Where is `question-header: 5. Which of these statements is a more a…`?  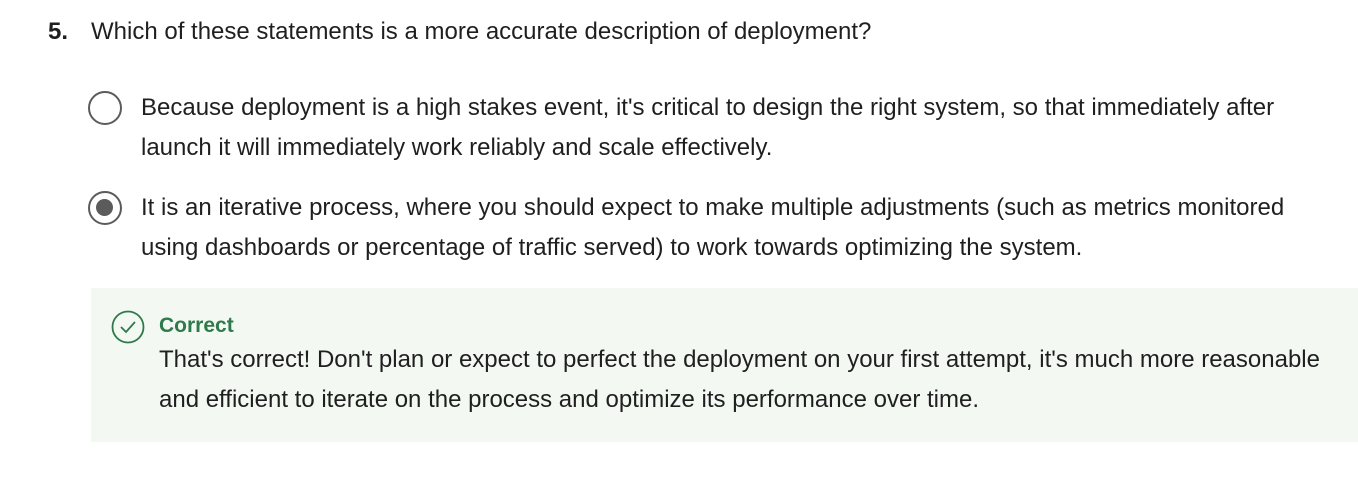
question-header: 5. Which of these statements is a more a… is located at coordinates (693, 32).